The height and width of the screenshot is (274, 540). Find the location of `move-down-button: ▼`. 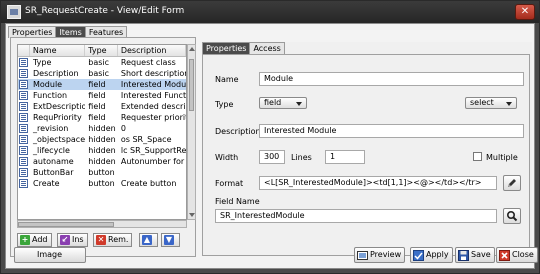

move-down-button: ▼ is located at coordinates (170, 240).